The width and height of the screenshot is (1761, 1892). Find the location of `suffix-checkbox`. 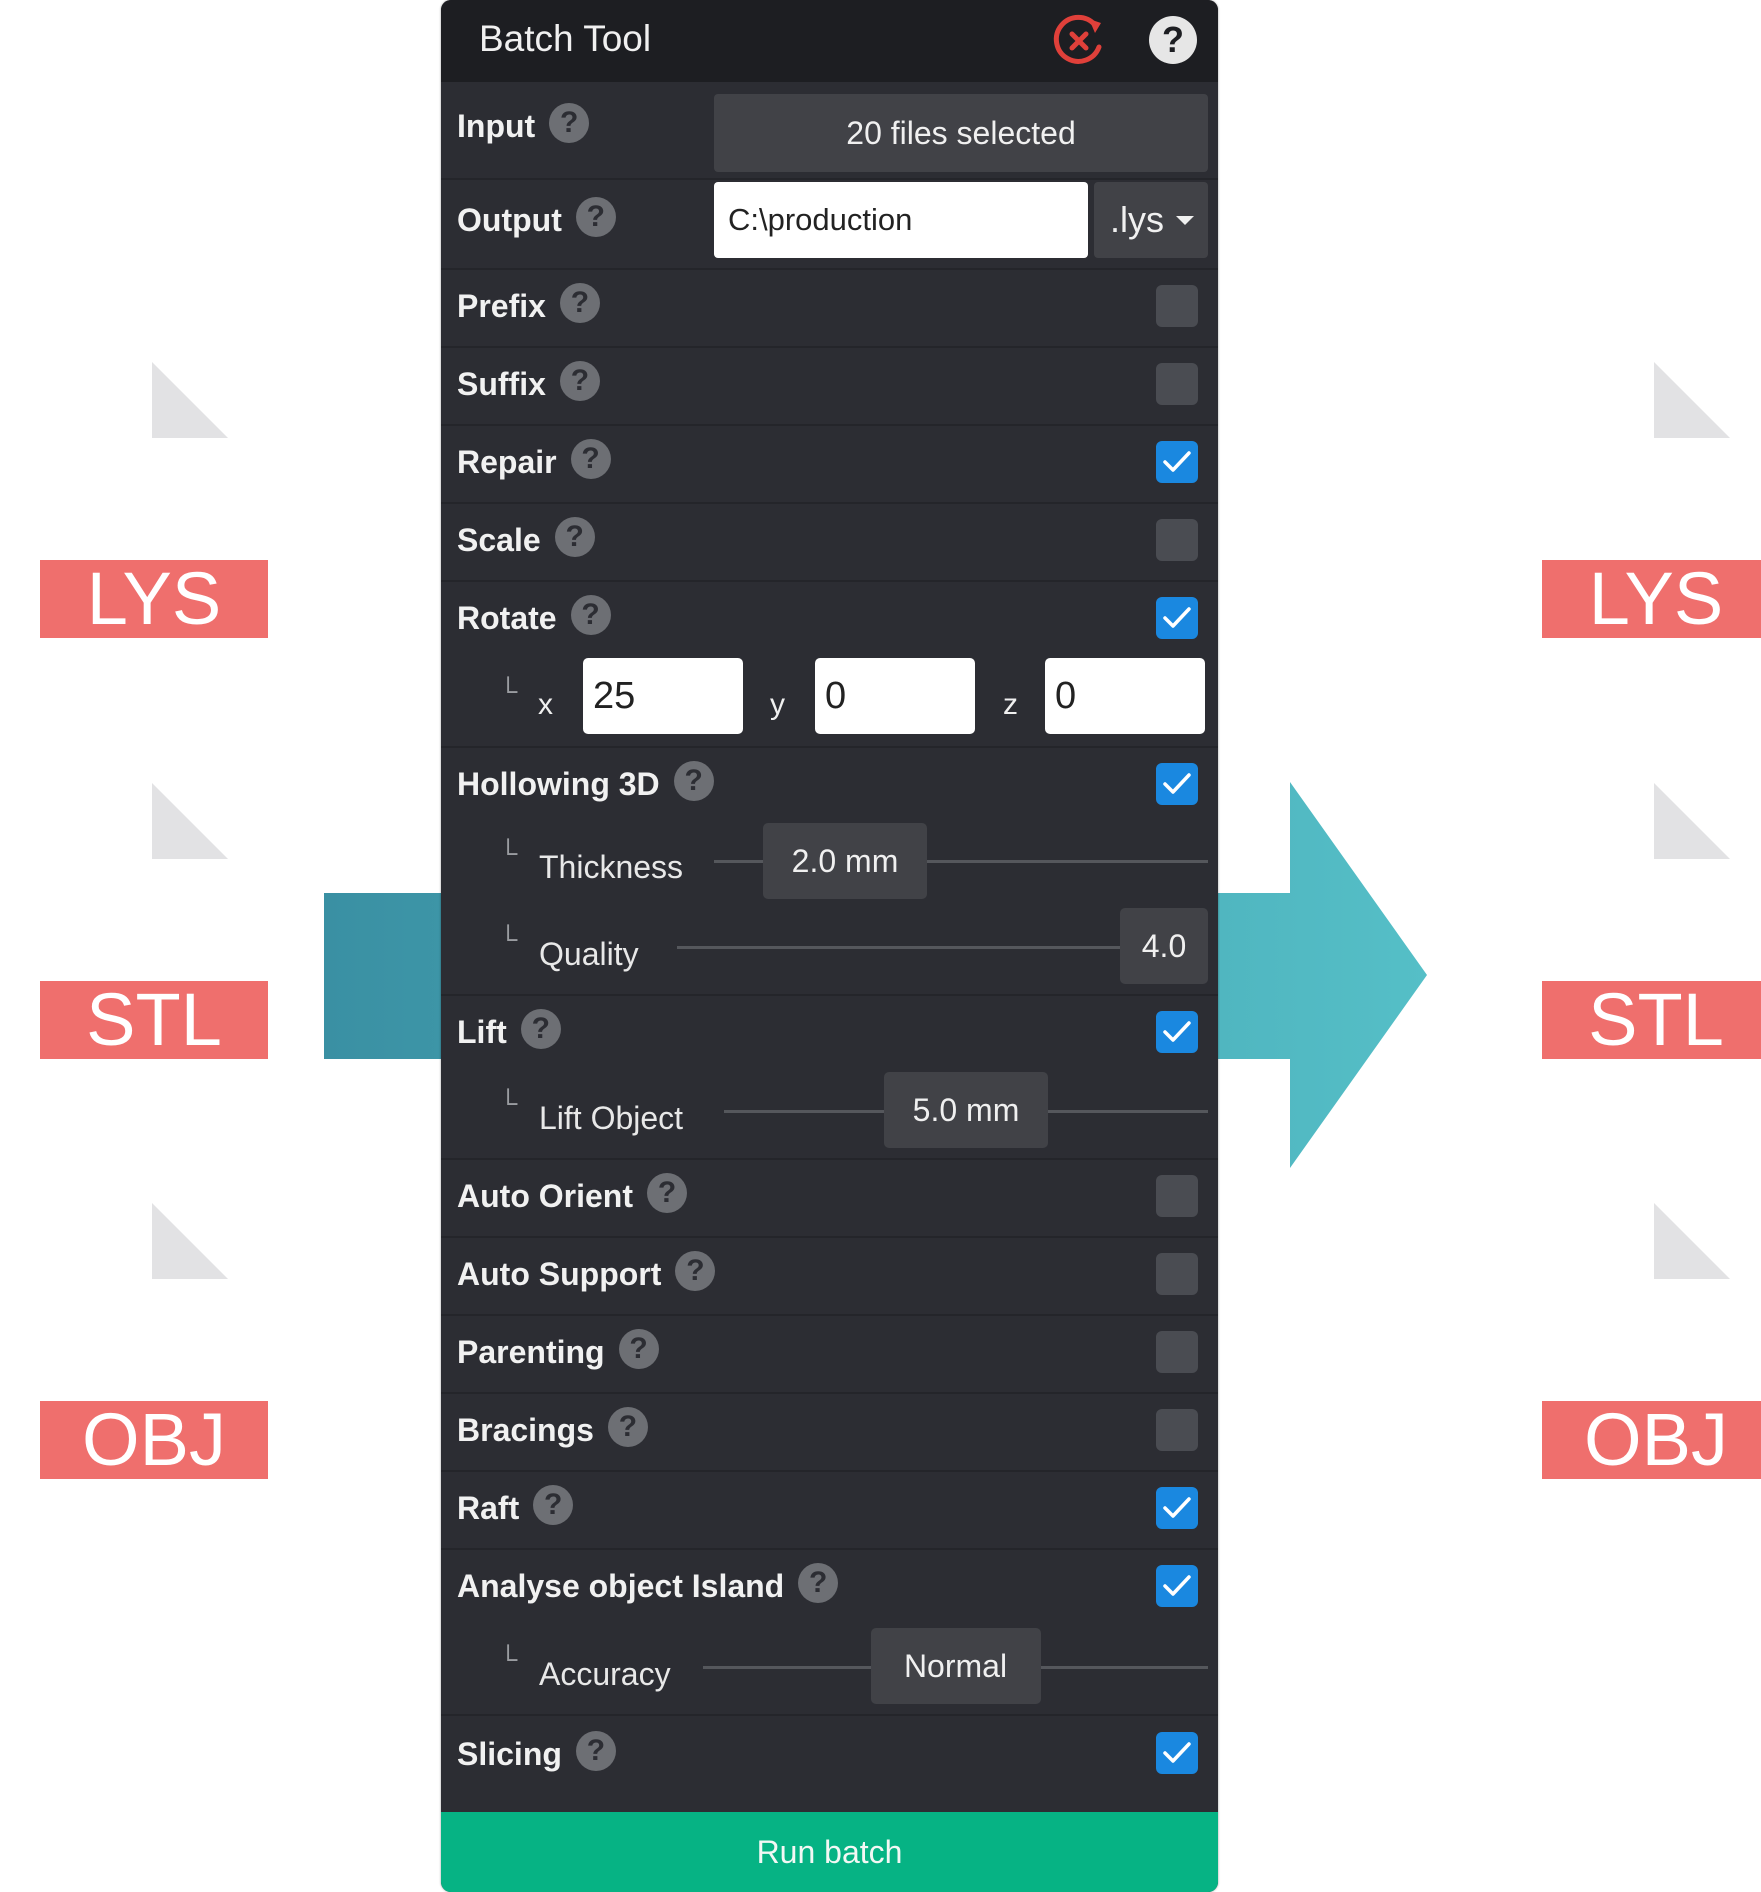

suffix-checkbox is located at coordinates (1177, 384).